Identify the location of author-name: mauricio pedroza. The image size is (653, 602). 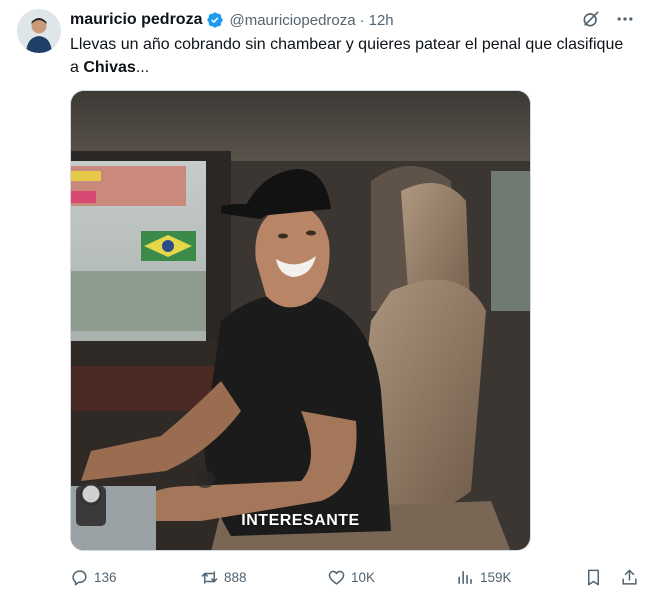
(136, 20).